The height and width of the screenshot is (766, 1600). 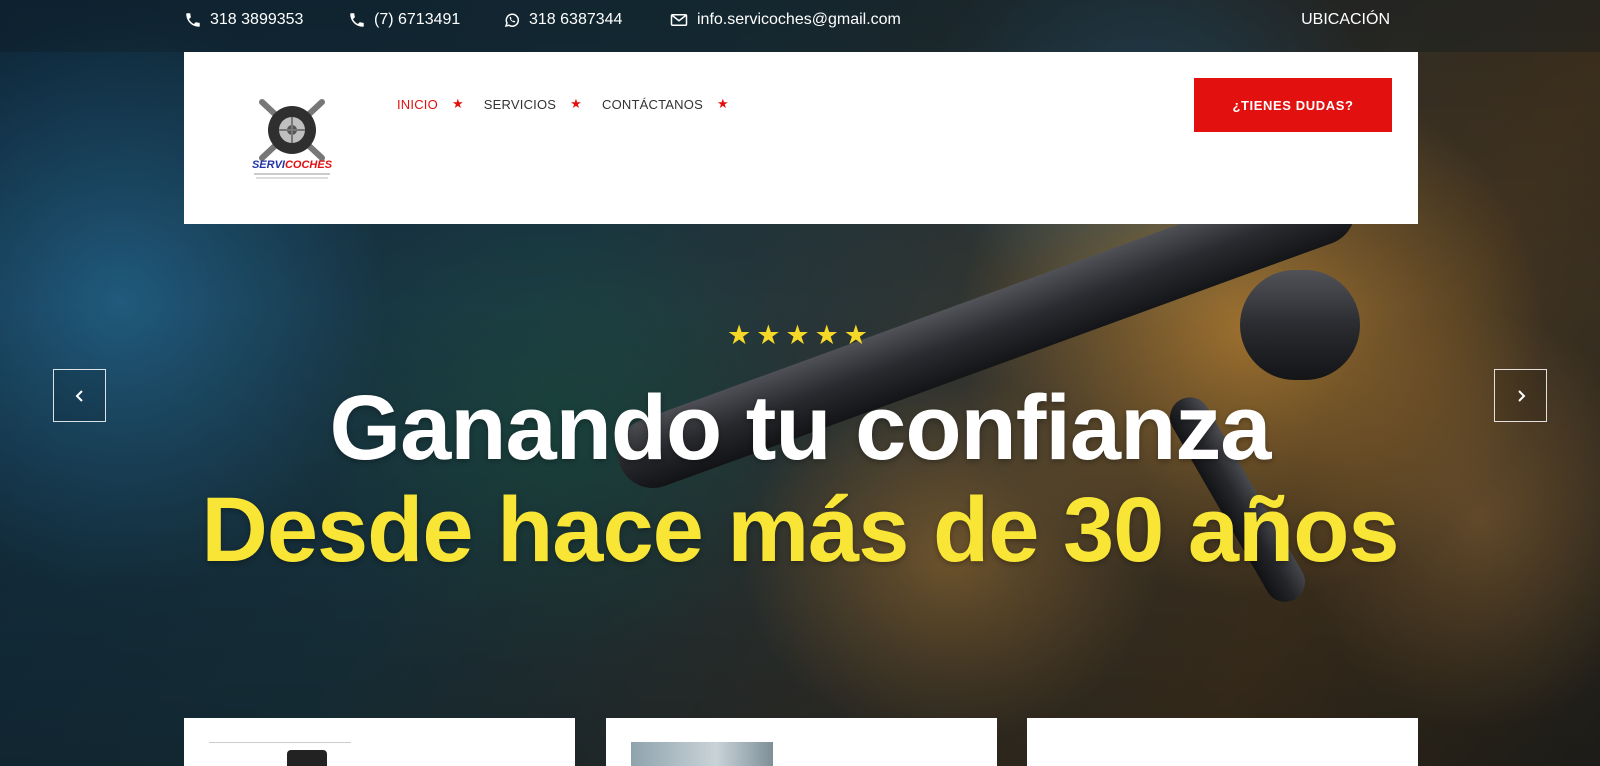 What do you see at coordinates (292, 165) in the screenshot?
I see `svg-text: SERVICOCHES` at bounding box center [292, 165].